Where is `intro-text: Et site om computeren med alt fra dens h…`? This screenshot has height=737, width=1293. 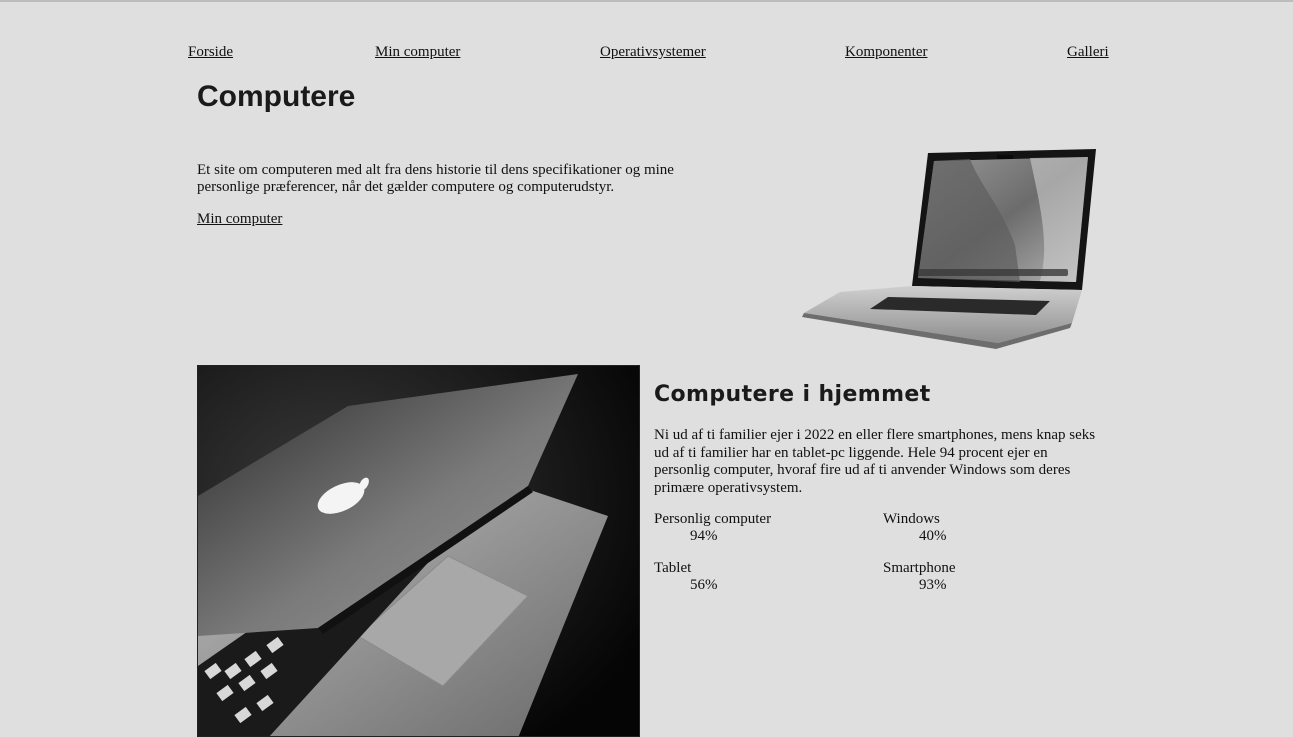 intro-text: Et site om computeren med alt fra dens h… is located at coordinates (435, 178).